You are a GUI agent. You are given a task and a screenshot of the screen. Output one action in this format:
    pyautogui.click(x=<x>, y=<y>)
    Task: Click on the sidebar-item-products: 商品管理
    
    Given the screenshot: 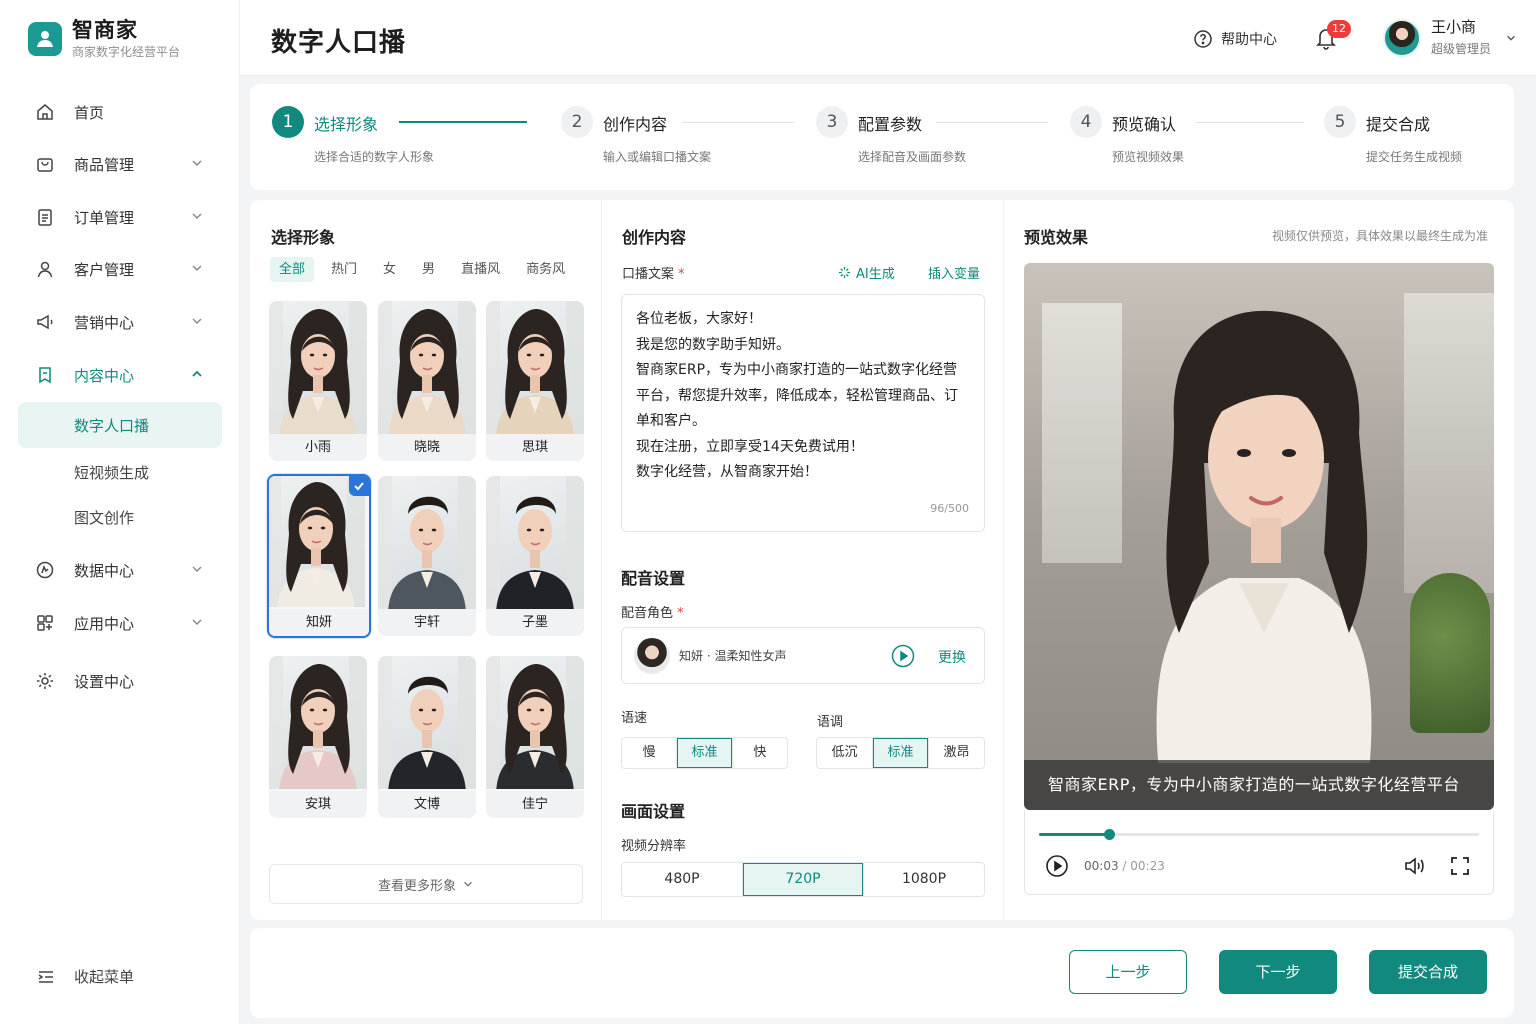 What is the action you would take?
    pyautogui.click(x=120, y=164)
    